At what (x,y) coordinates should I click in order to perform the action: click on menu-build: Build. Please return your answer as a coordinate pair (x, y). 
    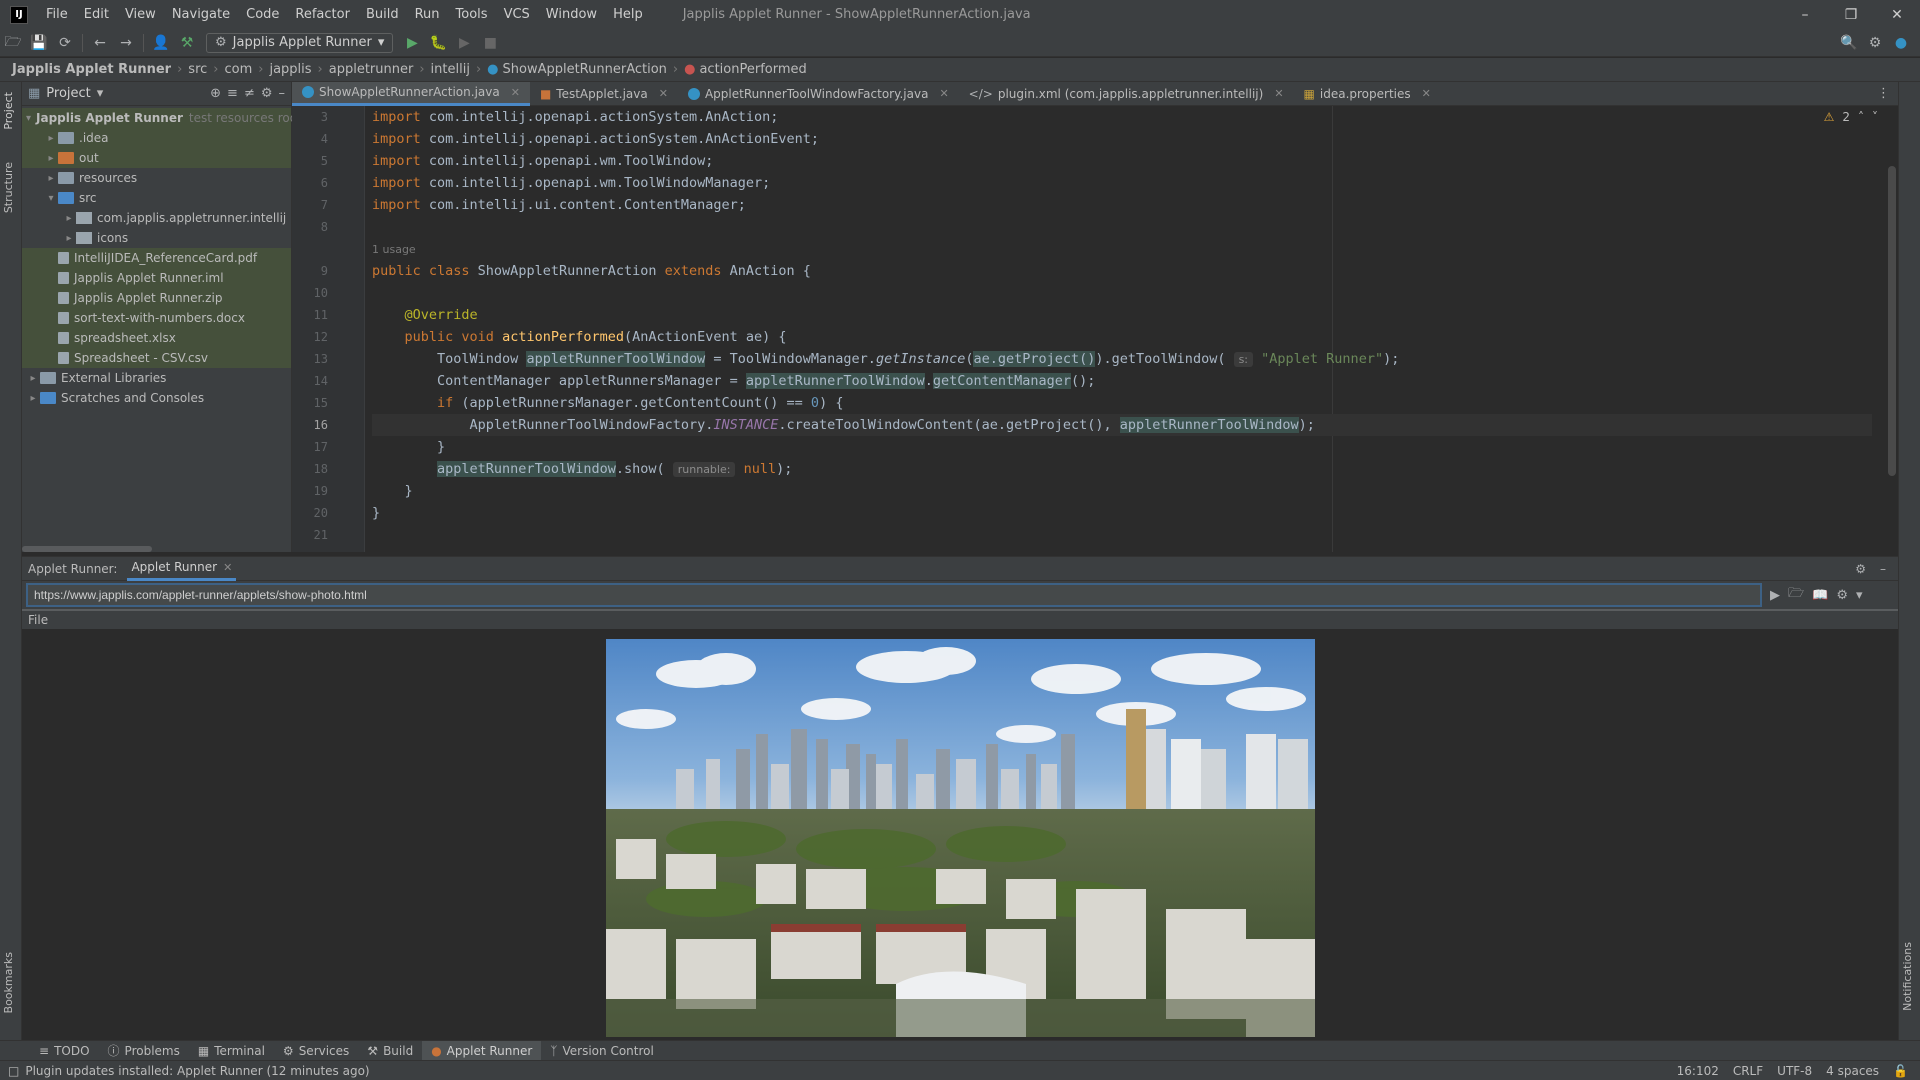
    Looking at the image, I should click on (382, 14).